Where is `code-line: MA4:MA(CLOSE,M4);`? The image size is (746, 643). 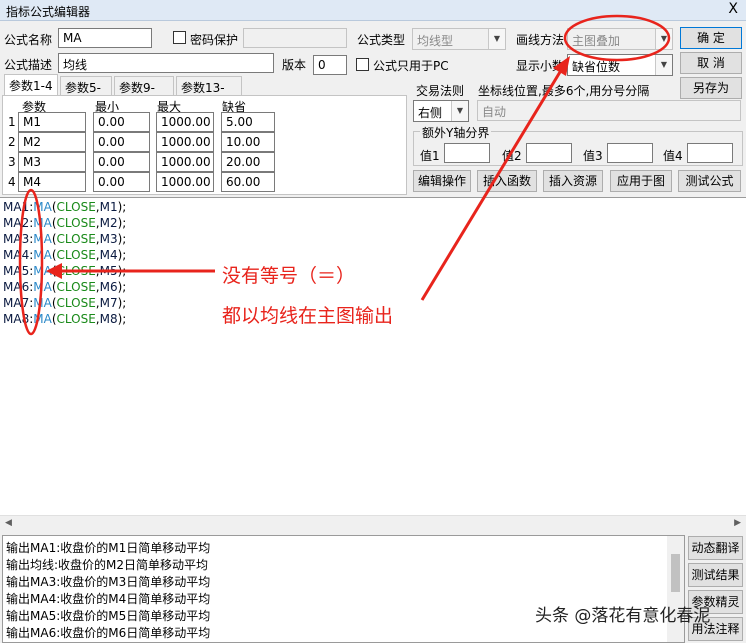
code-line: MA4:MA(CLOSE,M4); is located at coordinates (65, 255).